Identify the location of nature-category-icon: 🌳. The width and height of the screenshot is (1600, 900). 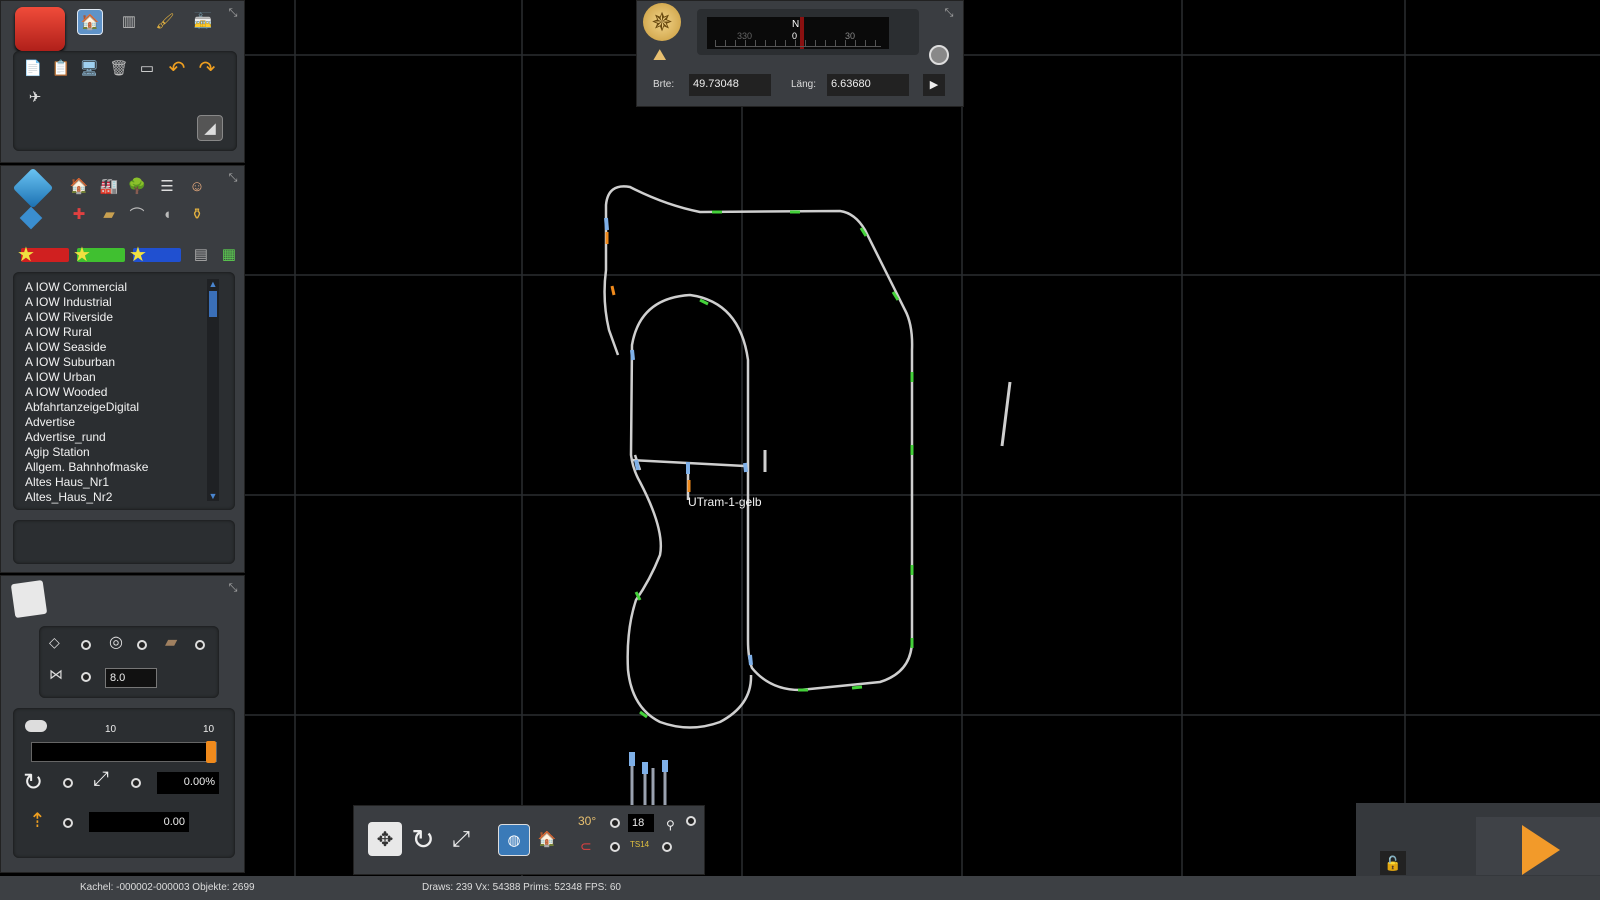
(137, 186).